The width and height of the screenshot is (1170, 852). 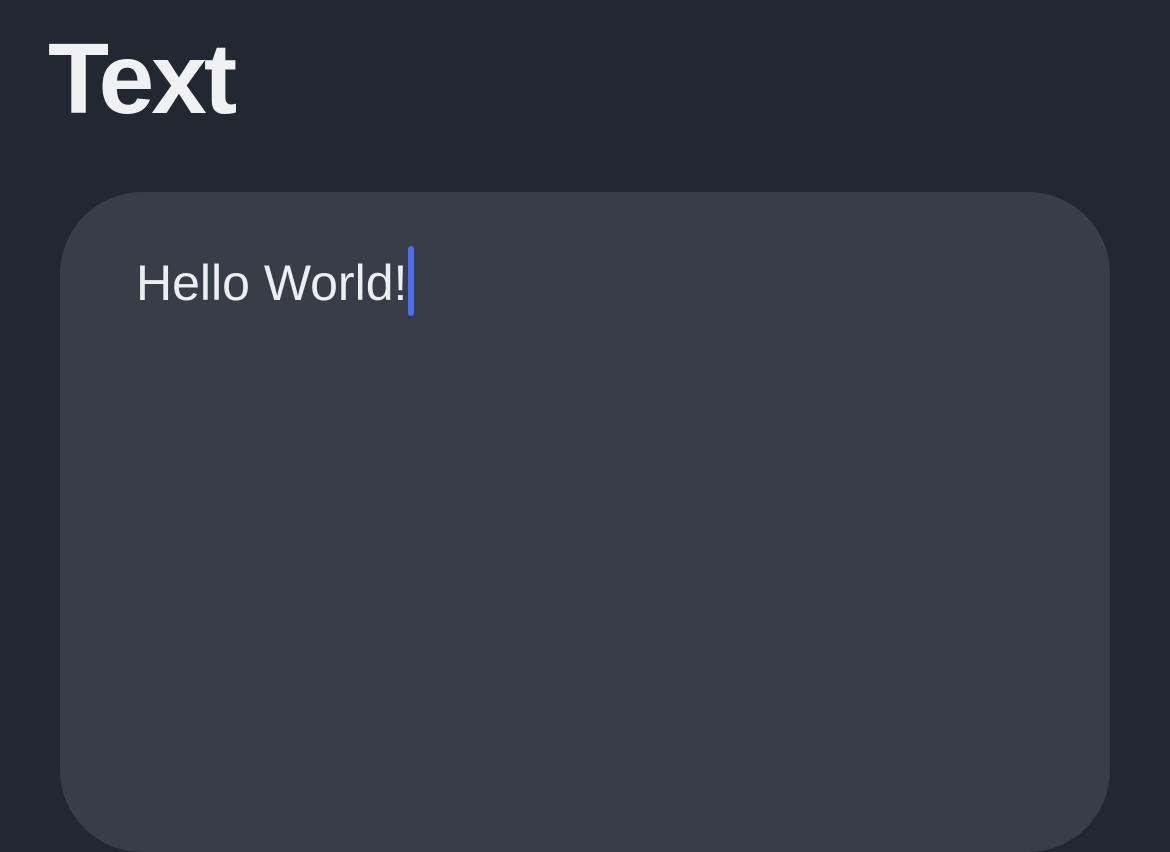 What do you see at coordinates (142, 79) in the screenshot?
I see `page-title: Text` at bounding box center [142, 79].